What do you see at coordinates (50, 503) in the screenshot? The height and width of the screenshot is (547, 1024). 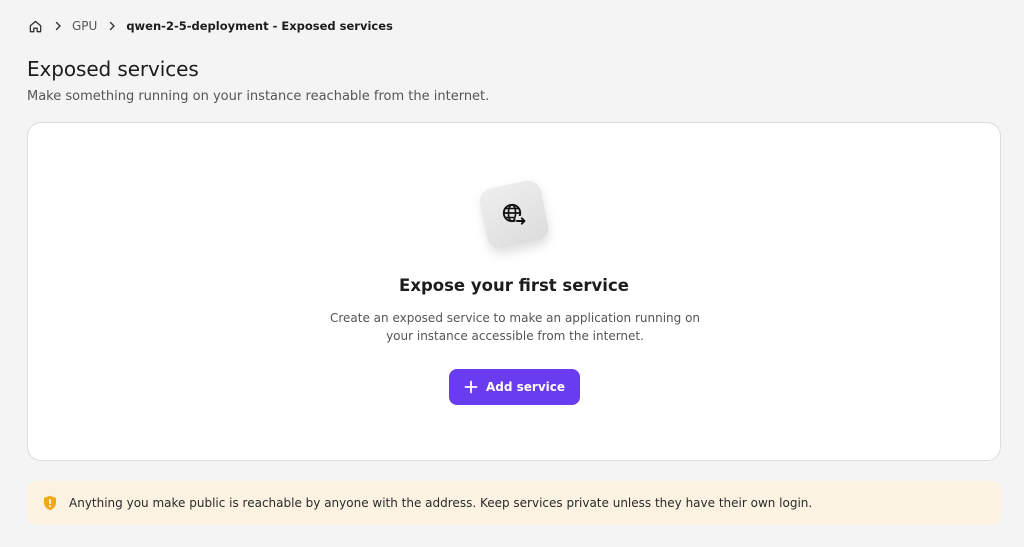 I see `shield-warning-icon` at bounding box center [50, 503].